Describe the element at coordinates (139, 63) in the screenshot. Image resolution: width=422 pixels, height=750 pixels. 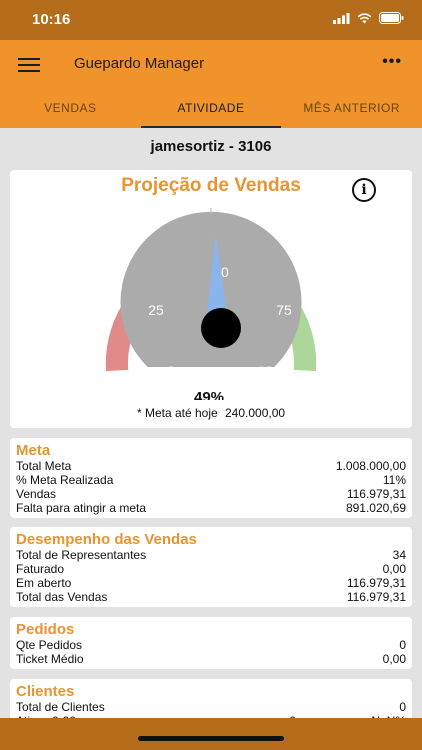
I see `app-title: Guepardo Manager` at that location.